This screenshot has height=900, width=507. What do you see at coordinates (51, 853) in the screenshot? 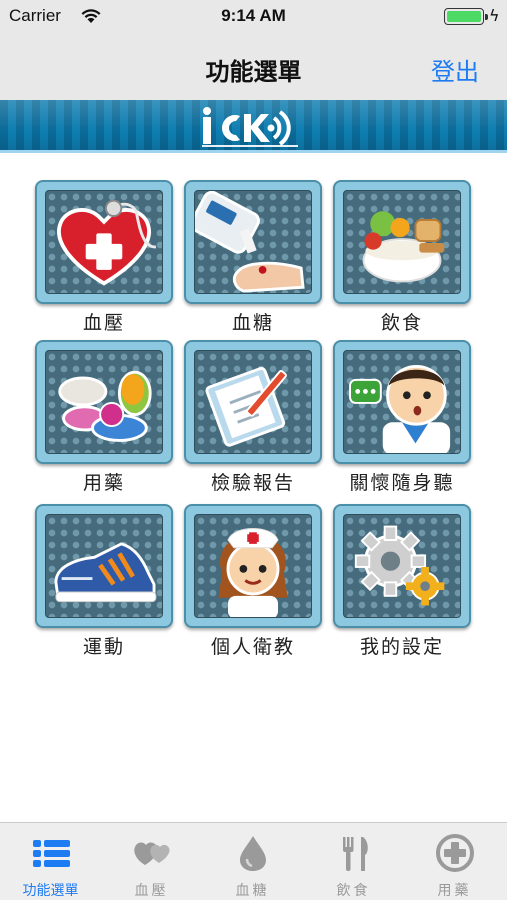
I see `list-icon` at bounding box center [51, 853].